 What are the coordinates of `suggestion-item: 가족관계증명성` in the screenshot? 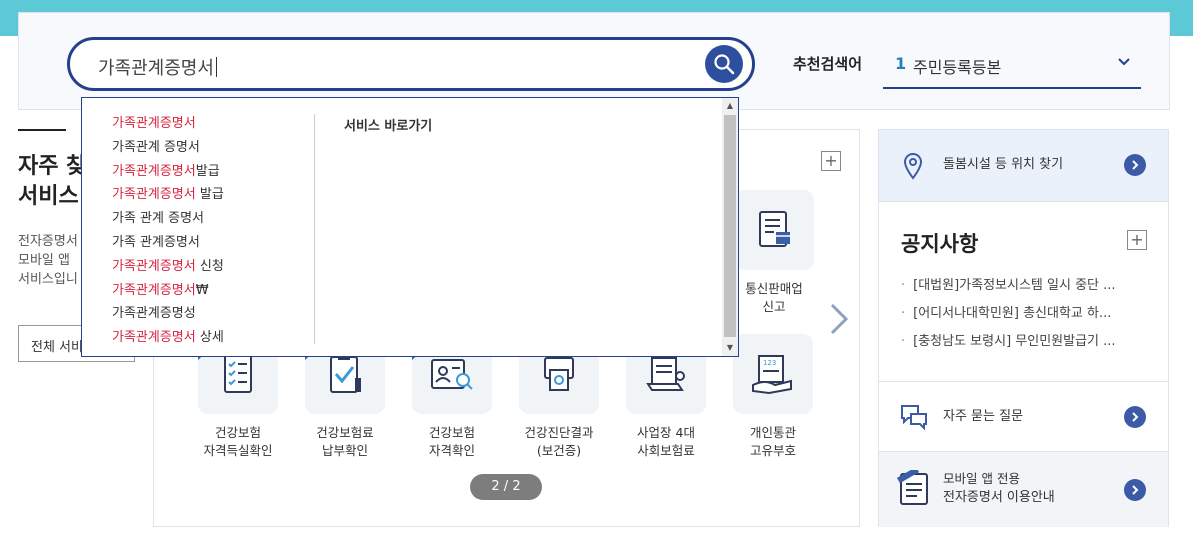 It's located at (168, 314).